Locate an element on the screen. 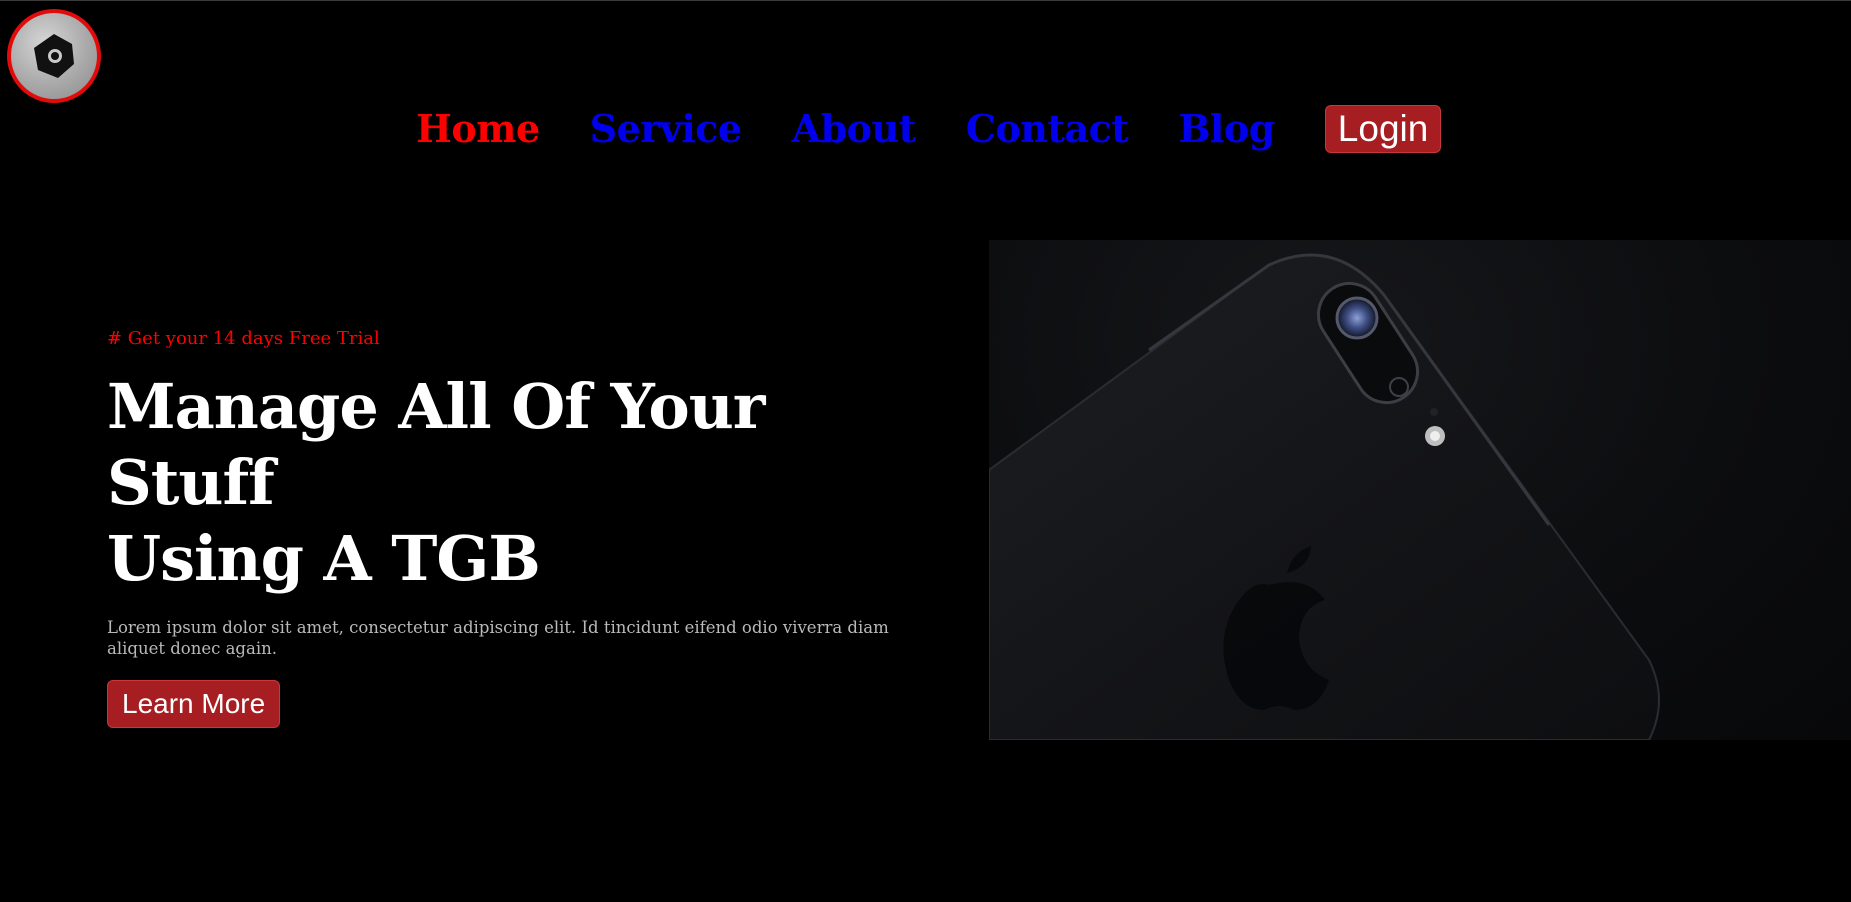  nav-link-contact: Contact is located at coordinates (1047, 129).